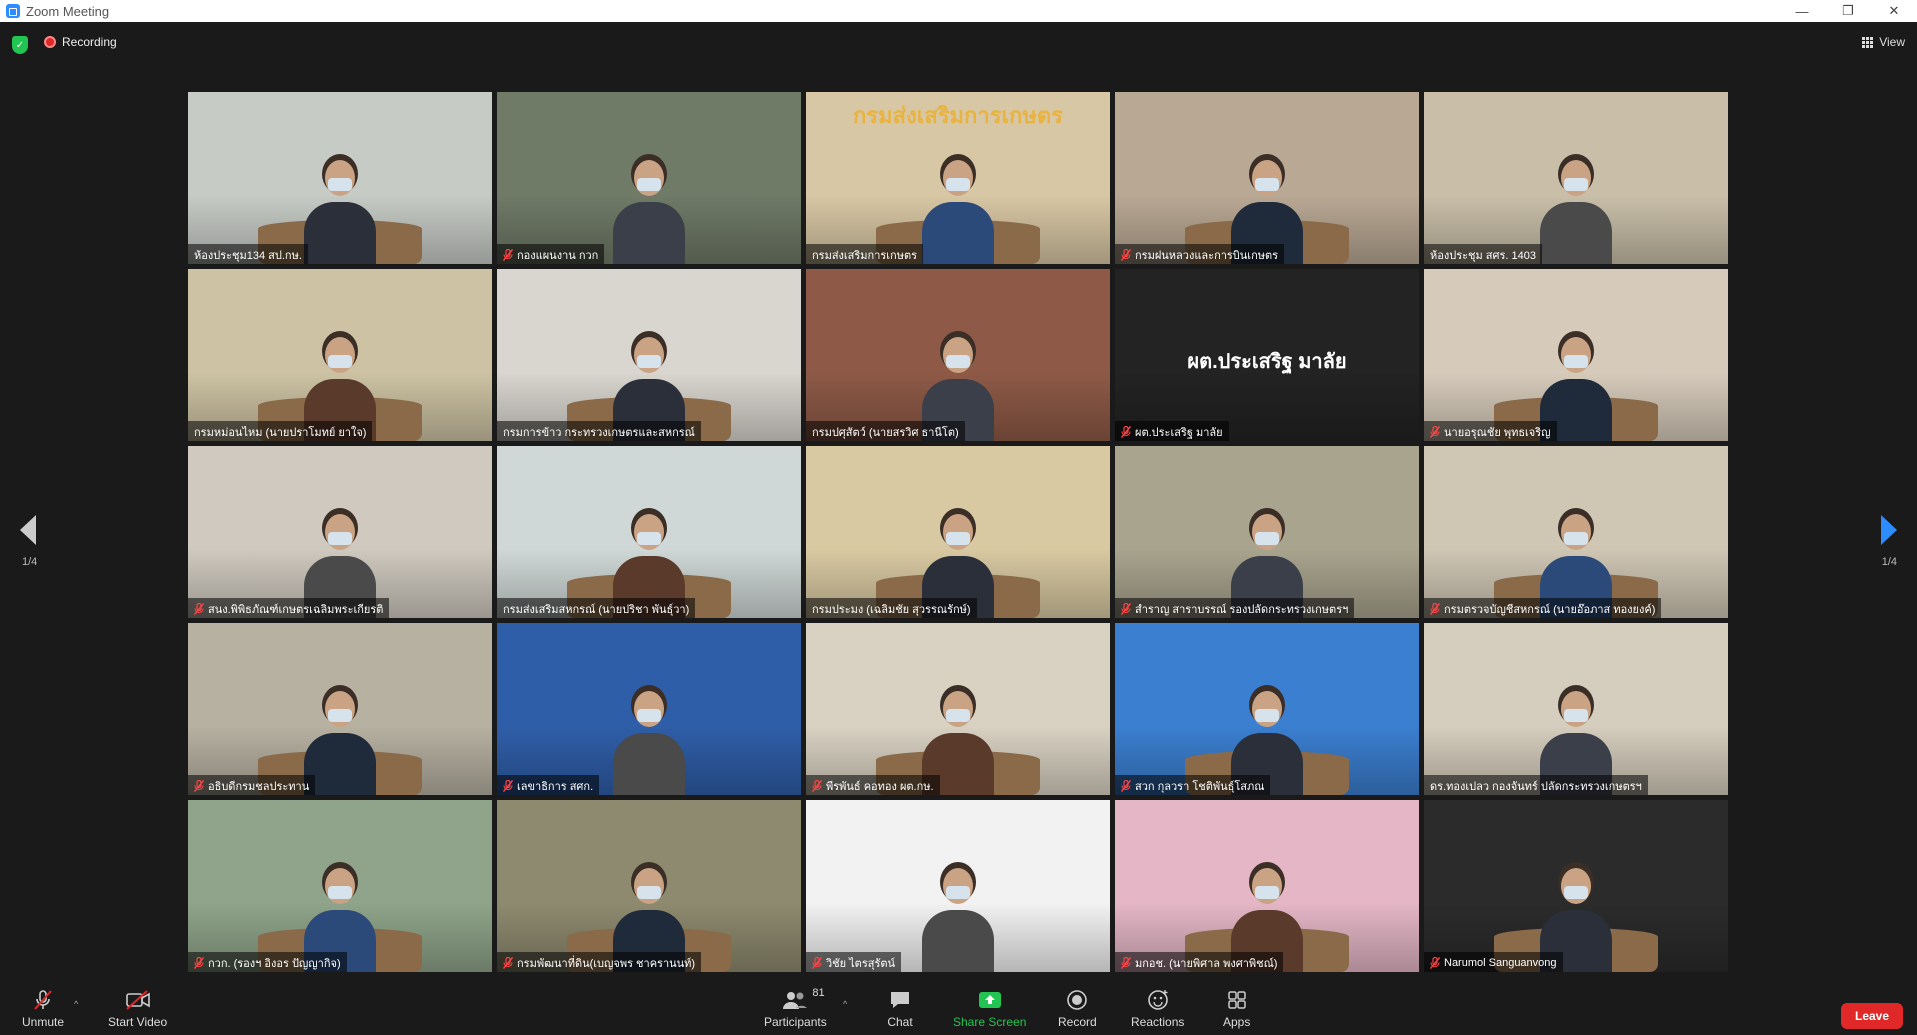 This screenshot has width=1917, height=1035. Describe the element at coordinates (1576, 886) in the screenshot. I see `participant-video-tile: Narumol Sanguanvong` at that location.